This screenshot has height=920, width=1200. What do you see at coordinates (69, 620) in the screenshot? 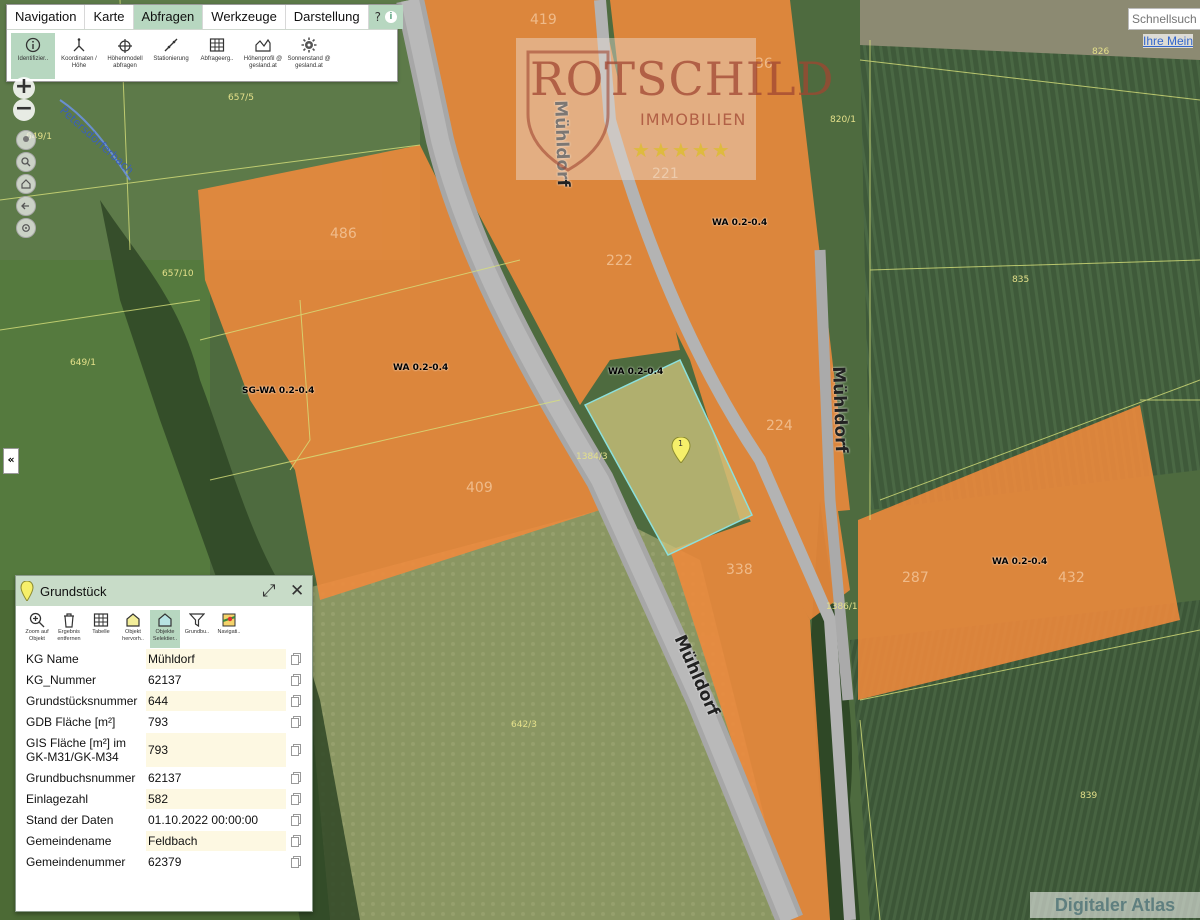
I see `trash-icon` at bounding box center [69, 620].